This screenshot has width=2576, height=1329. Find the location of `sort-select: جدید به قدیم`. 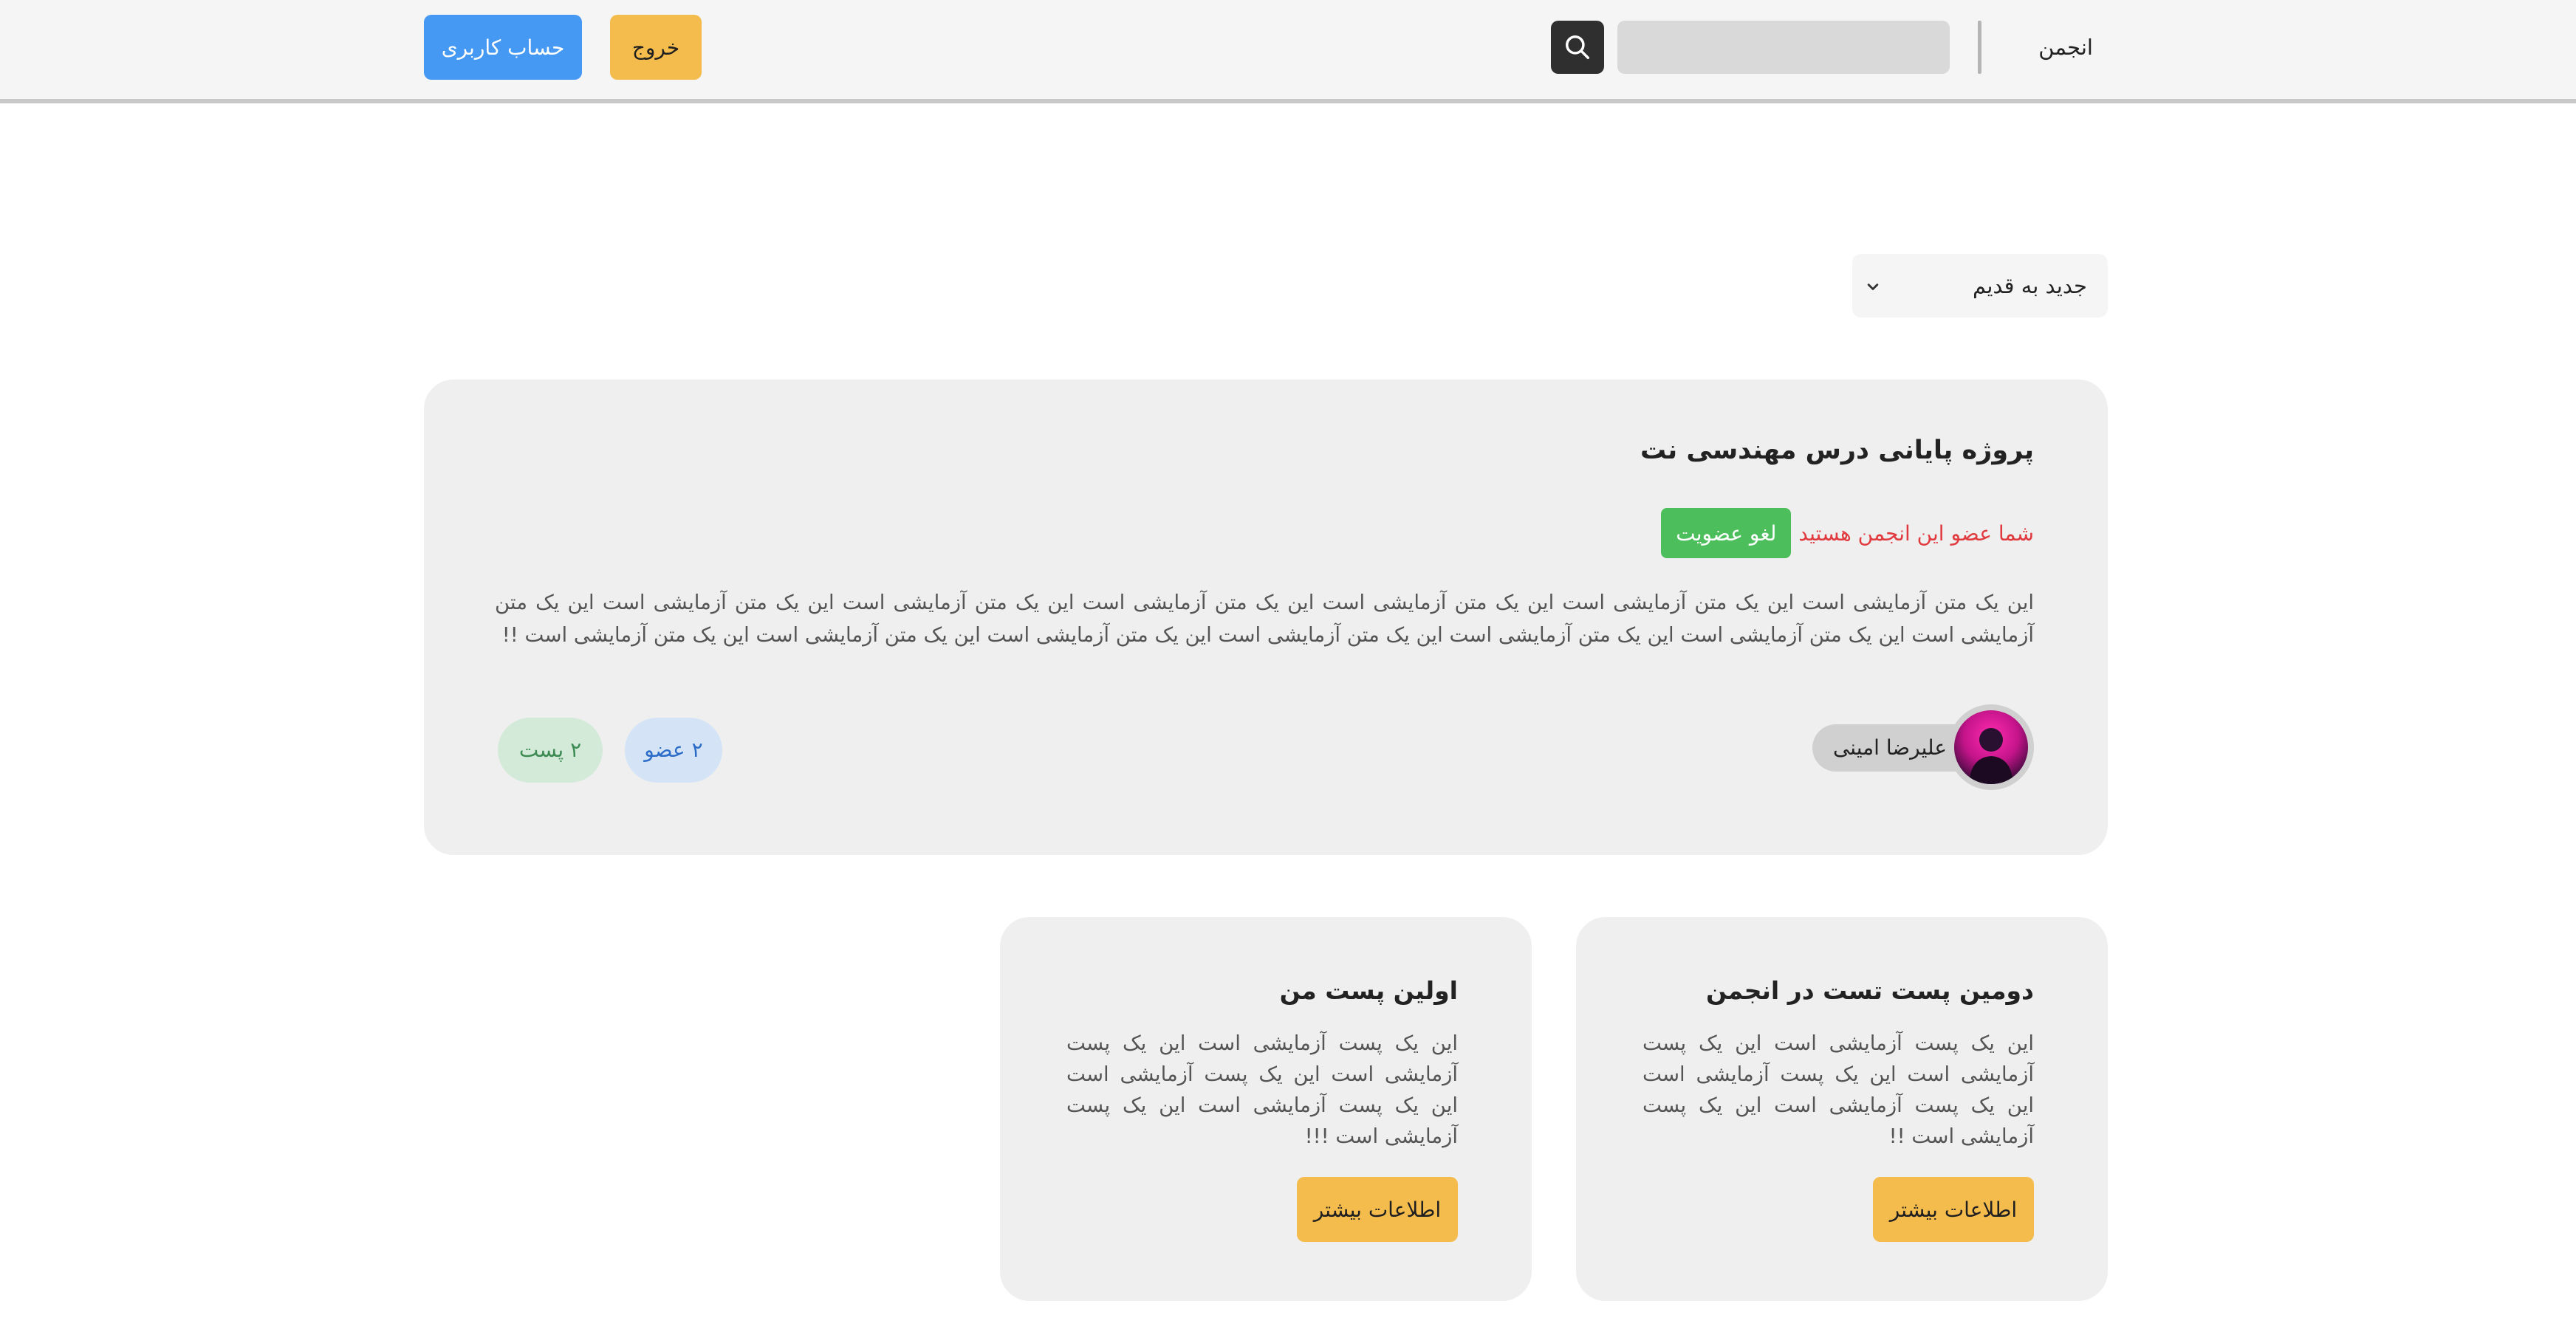

sort-select: جدید به قدیم is located at coordinates (1980, 285).